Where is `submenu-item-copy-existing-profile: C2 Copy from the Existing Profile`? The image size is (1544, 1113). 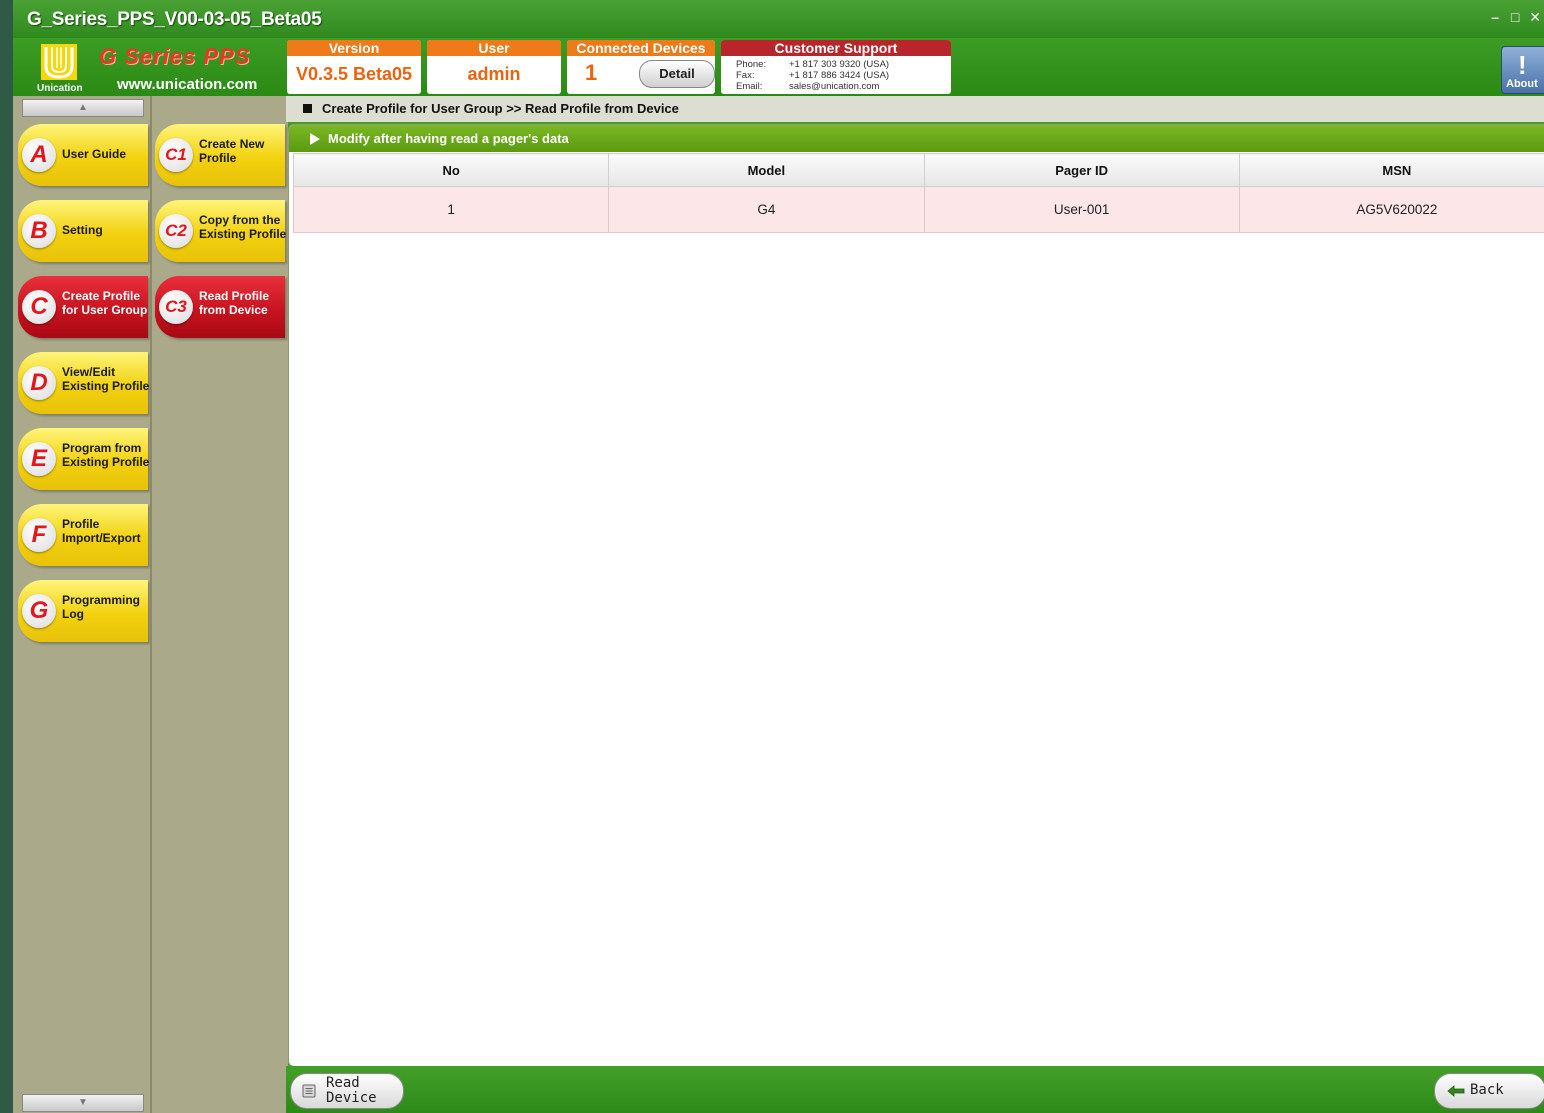 submenu-item-copy-existing-profile: C2 Copy from the Existing Profile is located at coordinates (220, 231).